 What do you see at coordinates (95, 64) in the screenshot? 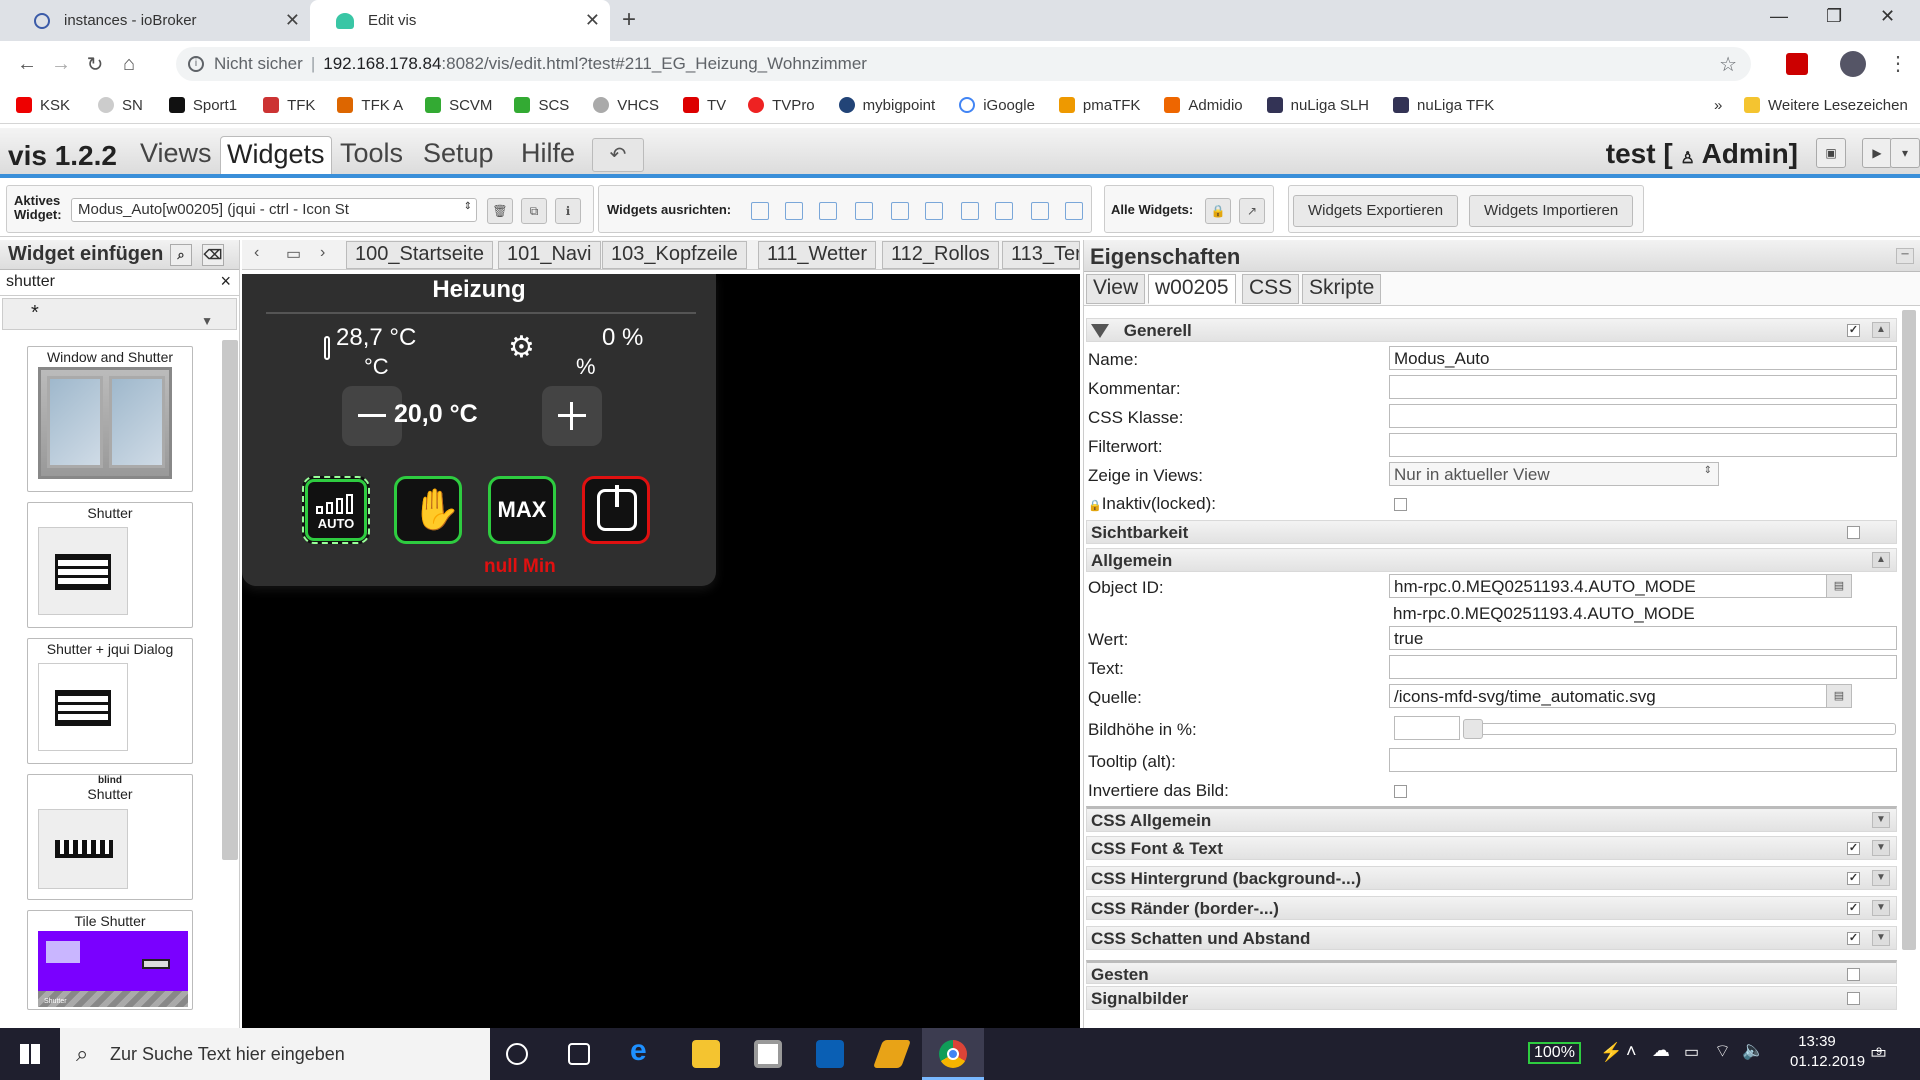
I see `reload-icon: ↻` at bounding box center [95, 64].